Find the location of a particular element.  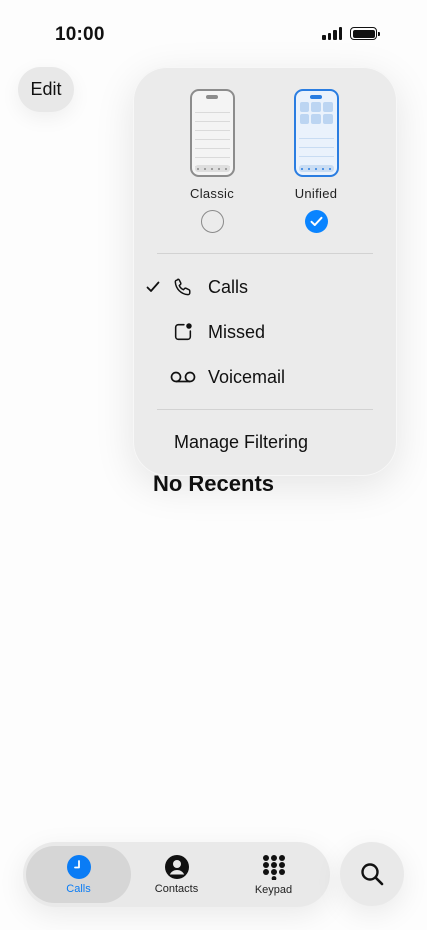

tab-calls: Calls is located at coordinates (78, 874).